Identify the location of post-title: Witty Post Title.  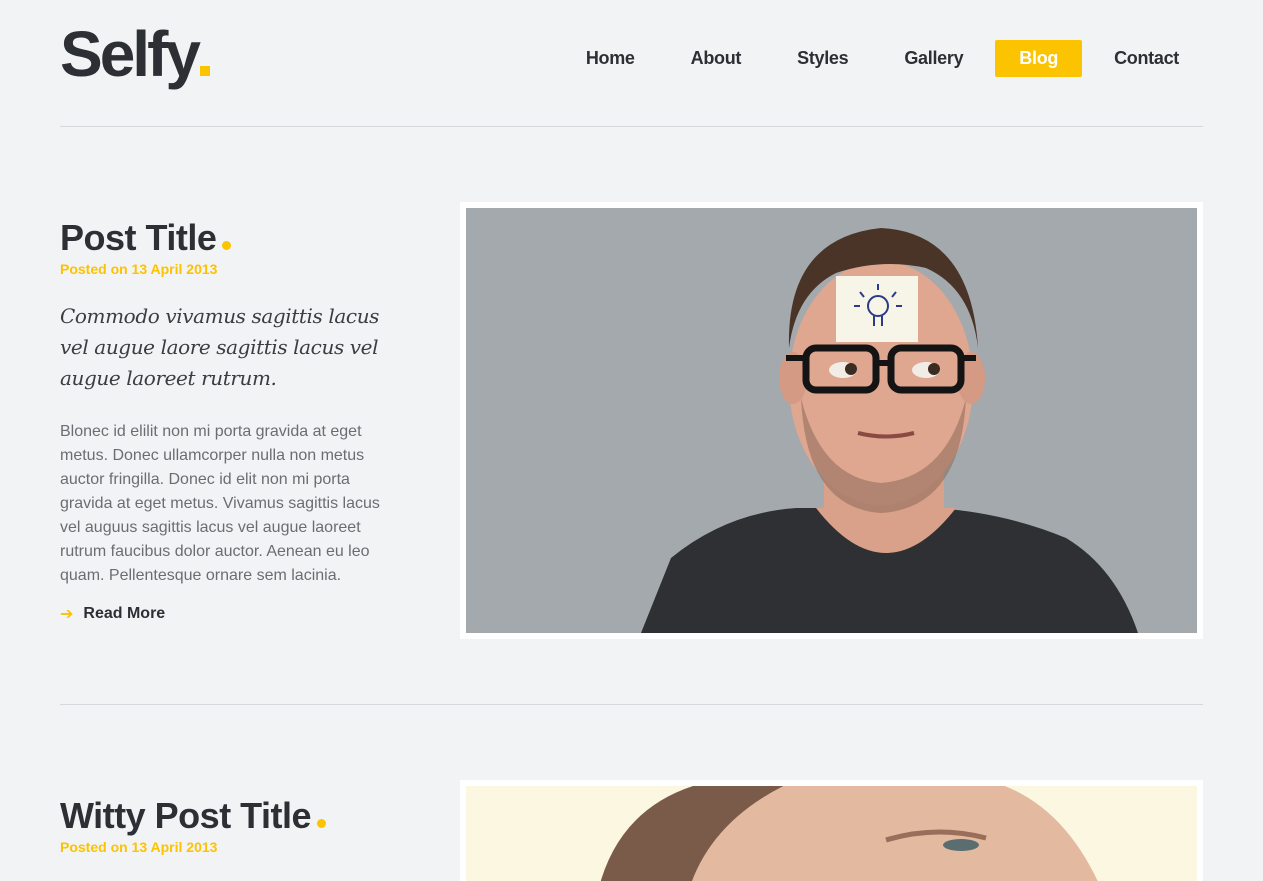
(230, 816).